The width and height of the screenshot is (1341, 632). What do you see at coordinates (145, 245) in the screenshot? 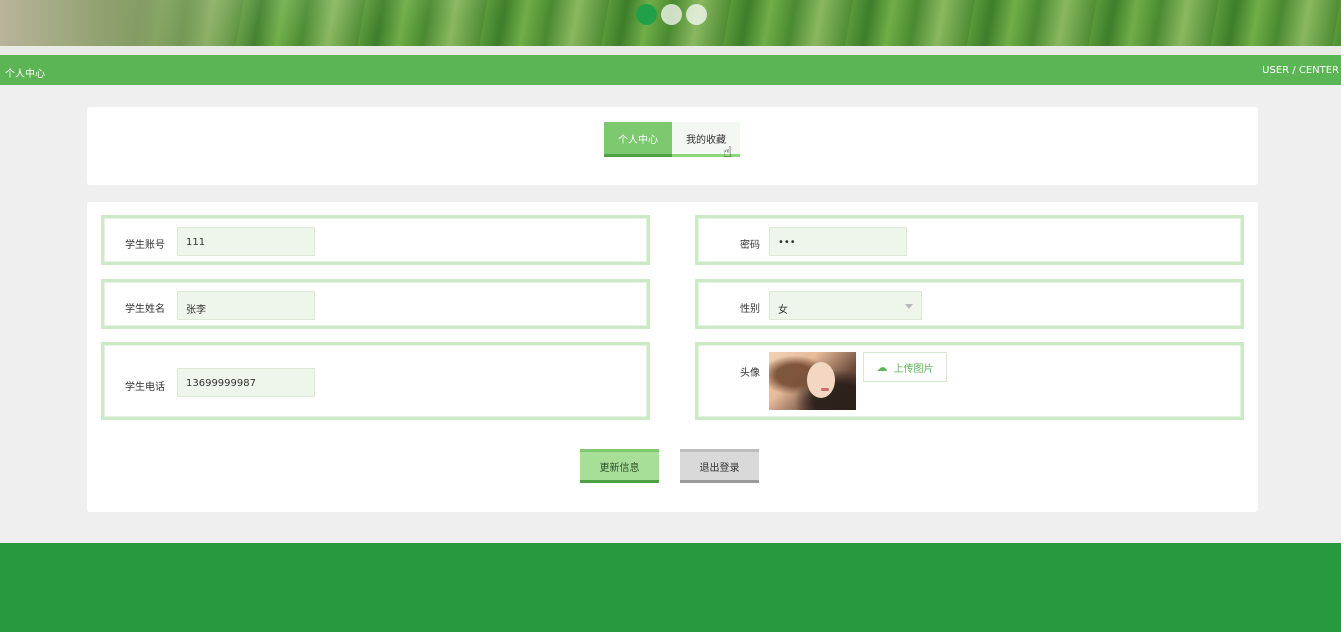
I see `account-label: 学生账号` at bounding box center [145, 245].